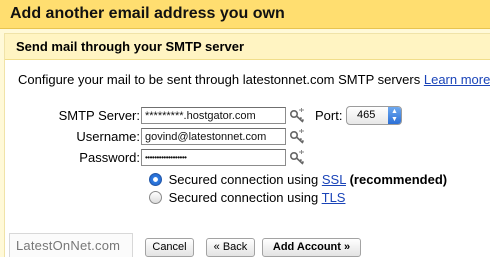 Image resolution: width=490 pixels, height=257 pixels. What do you see at coordinates (334, 197) in the screenshot?
I see `tls-link: TLS` at bounding box center [334, 197].